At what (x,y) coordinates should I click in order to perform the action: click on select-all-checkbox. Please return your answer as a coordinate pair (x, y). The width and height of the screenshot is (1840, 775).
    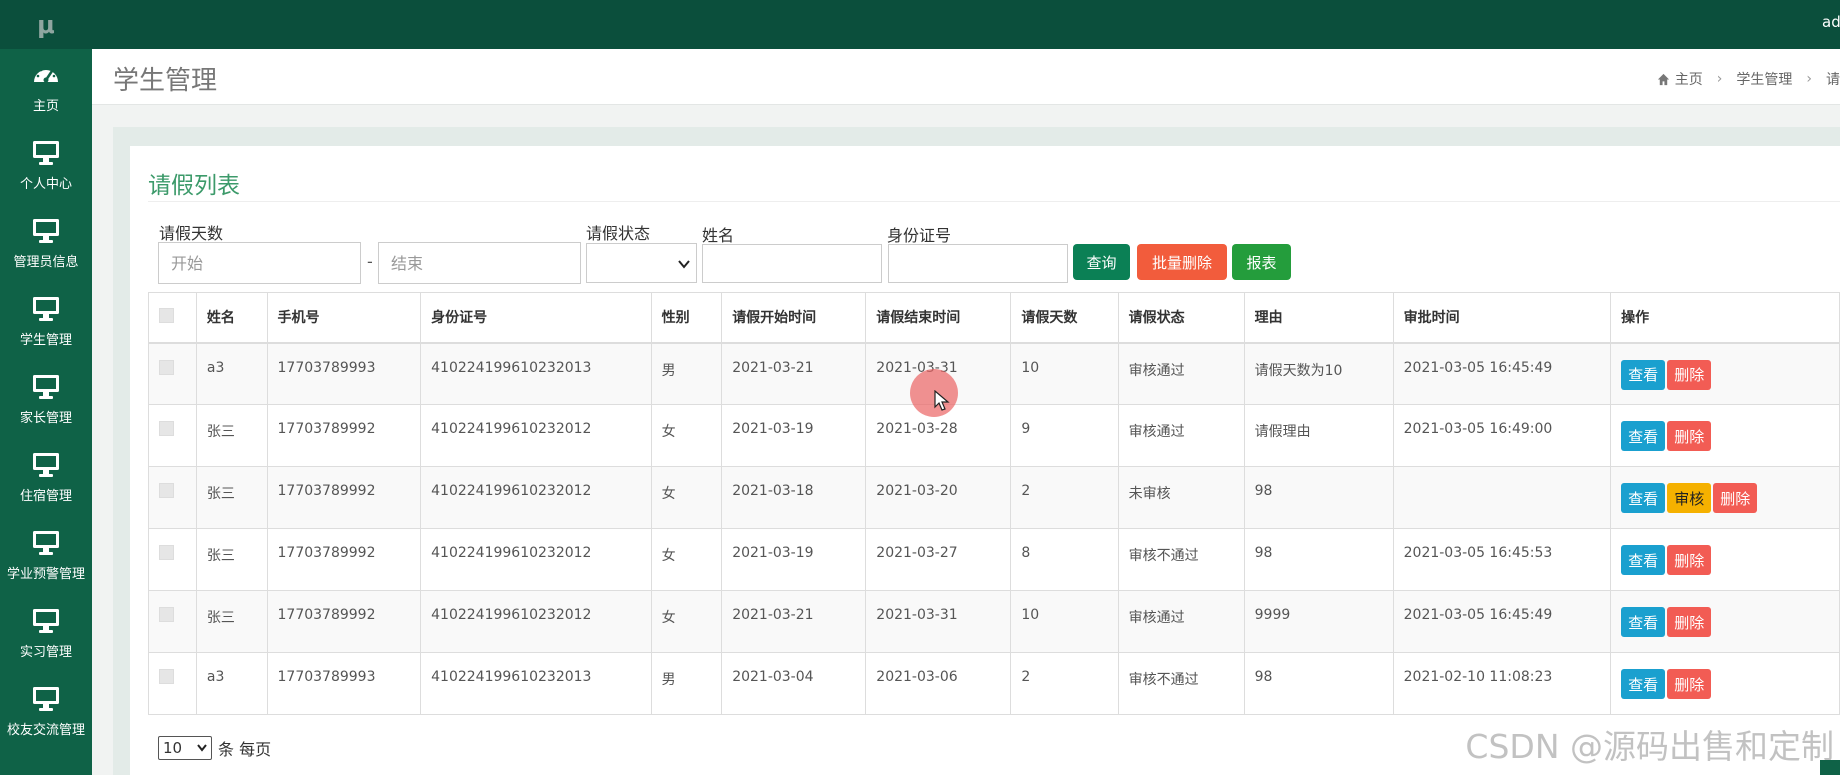
    Looking at the image, I should click on (166, 315).